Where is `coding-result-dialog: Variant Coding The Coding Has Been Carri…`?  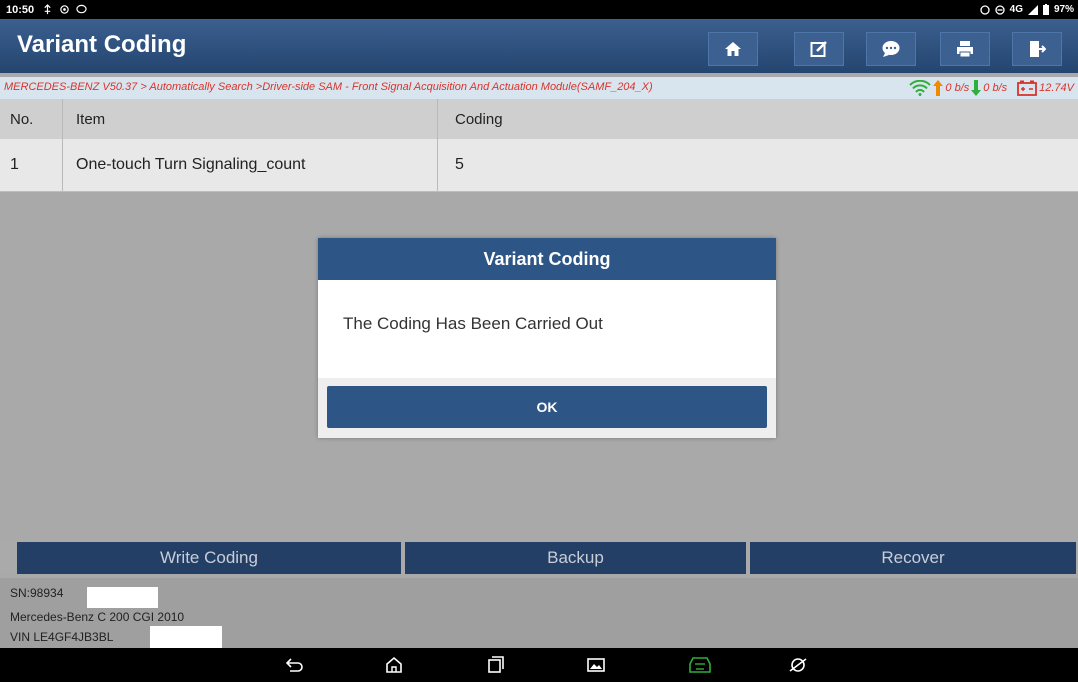
coding-result-dialog: Variant Coding The Coding Has Been Carri… is located at coordinates (547, 338).